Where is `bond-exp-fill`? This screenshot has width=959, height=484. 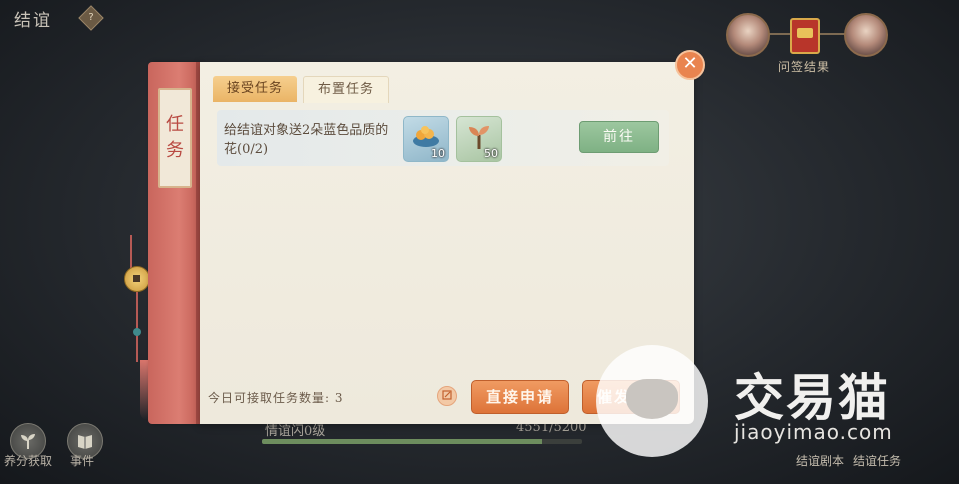
bond-exp-fill is located at coordinates (402, 441).